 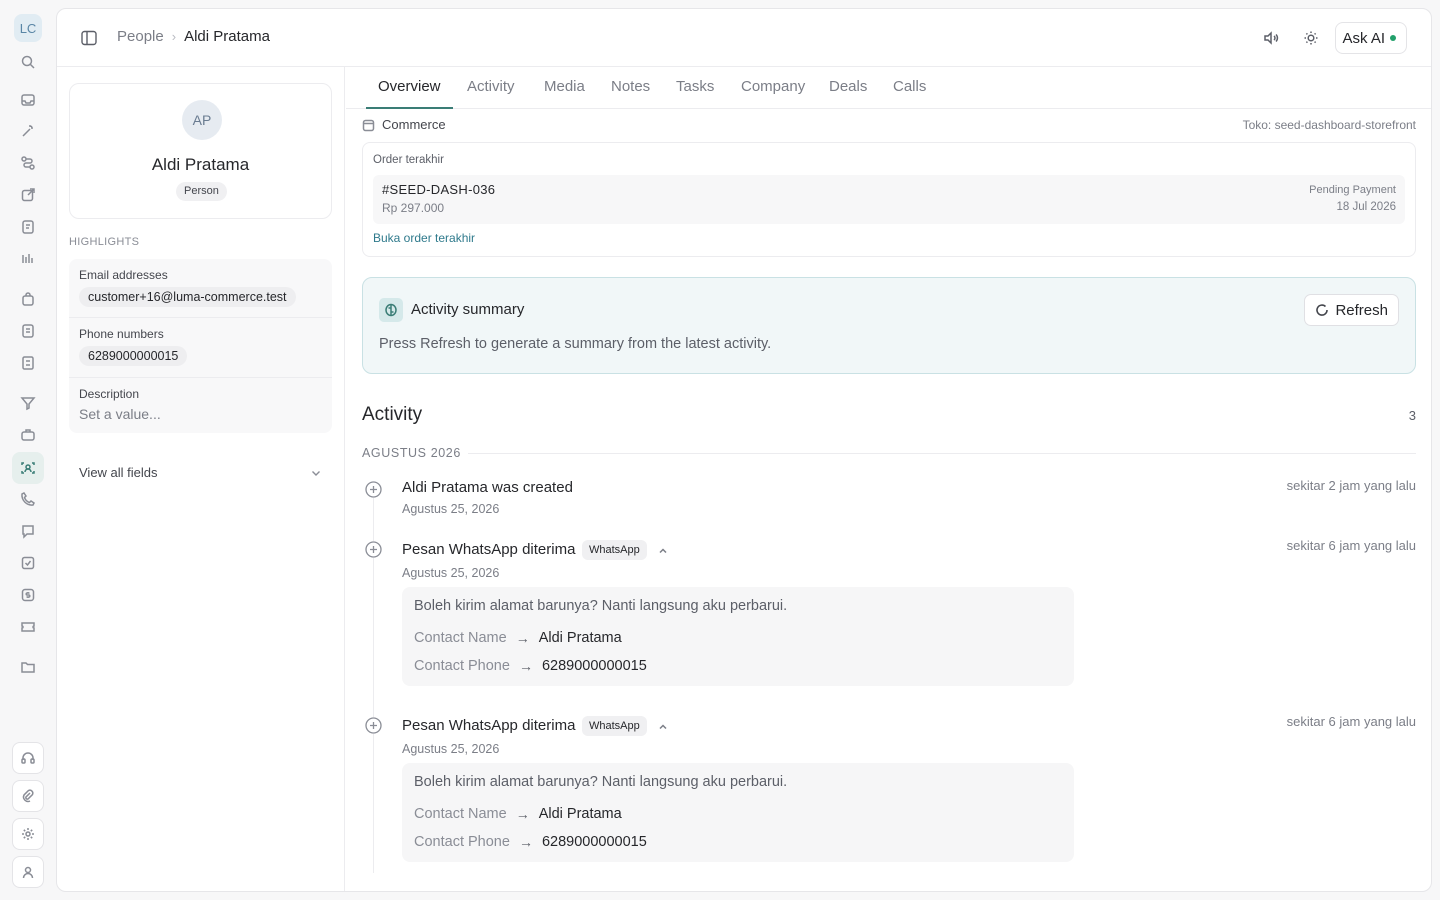 What do you see at coordinates (411, 453) in the screenshot?
I see `month-heading: AGUSTUS 2026` at bounding box center [411, 453].